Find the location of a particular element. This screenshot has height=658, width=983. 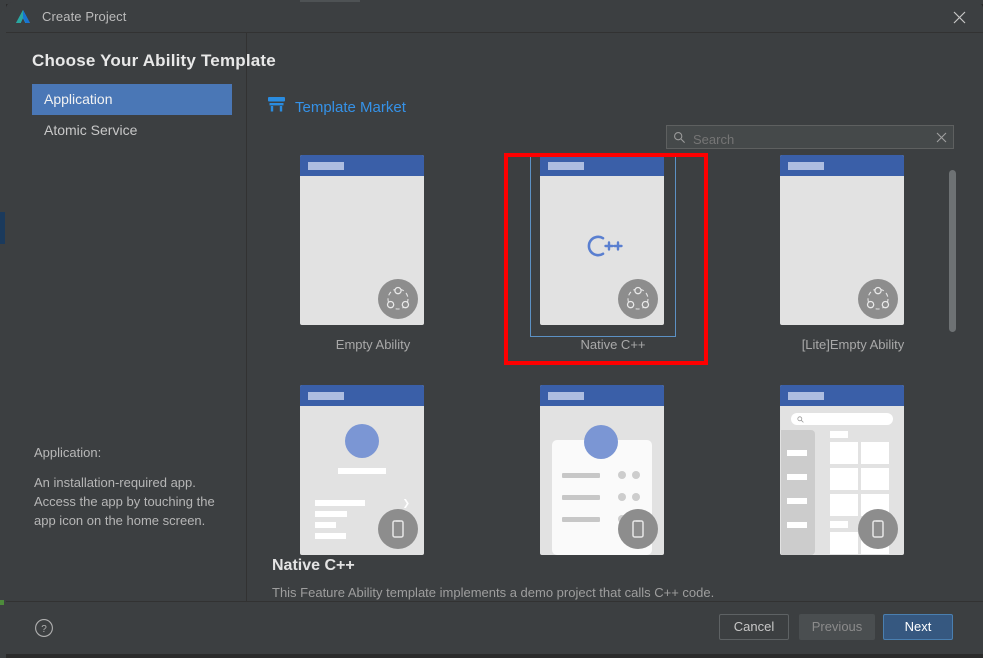

template-tile-profile: ❯ ❯ ❯ ❯ is located at coordinates (373, 470).